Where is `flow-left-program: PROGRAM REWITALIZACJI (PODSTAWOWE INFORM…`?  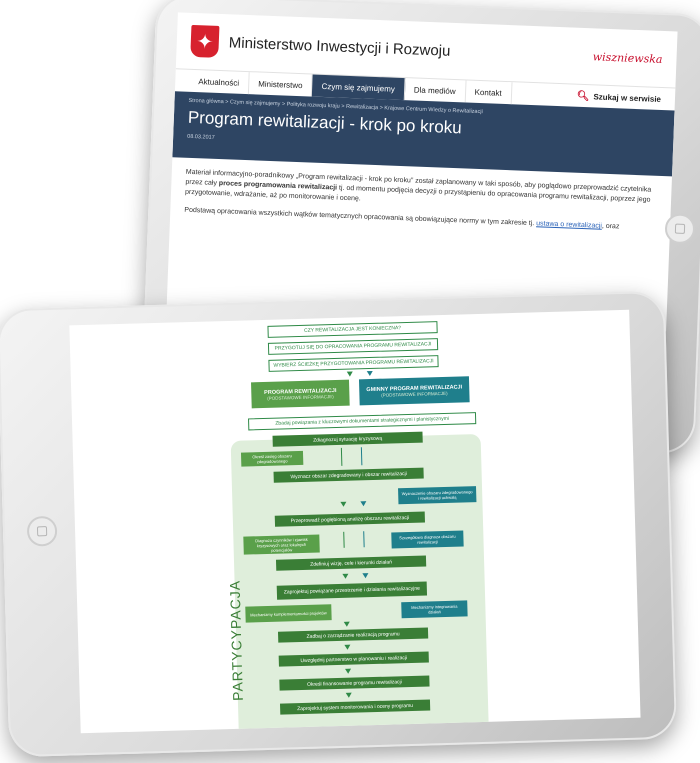
flow-left-program: PROGRAM REWITALIZACJI (PODSTAWOWE INFORM… is located at coordinates (300, 394).